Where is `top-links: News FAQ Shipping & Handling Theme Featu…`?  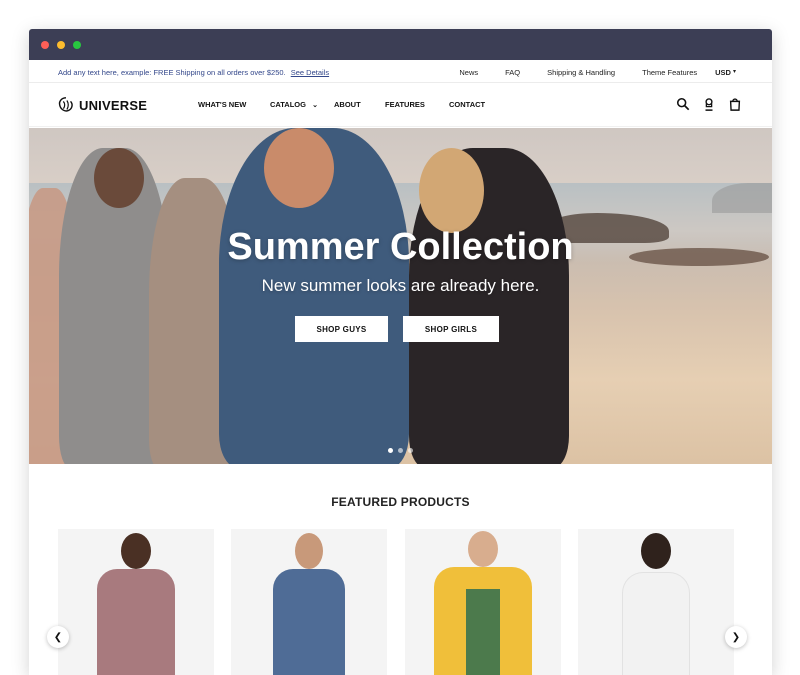 top-links: News FAQ Shipping & Handling Theme Featu… is located at coordinates (584, 72).